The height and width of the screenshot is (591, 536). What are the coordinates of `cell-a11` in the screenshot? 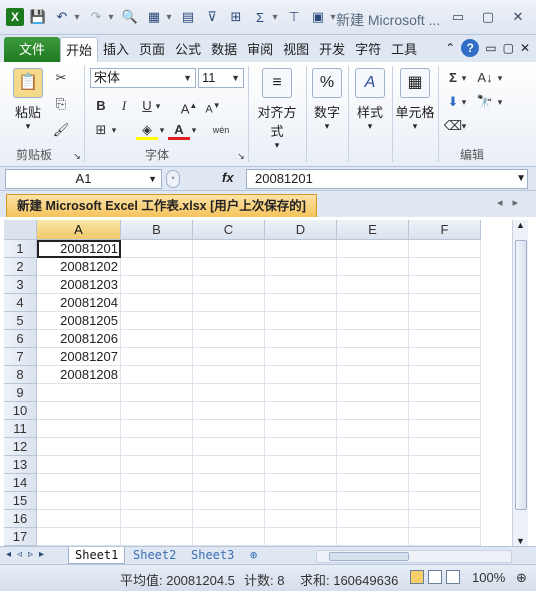 It's located at (79, 429).